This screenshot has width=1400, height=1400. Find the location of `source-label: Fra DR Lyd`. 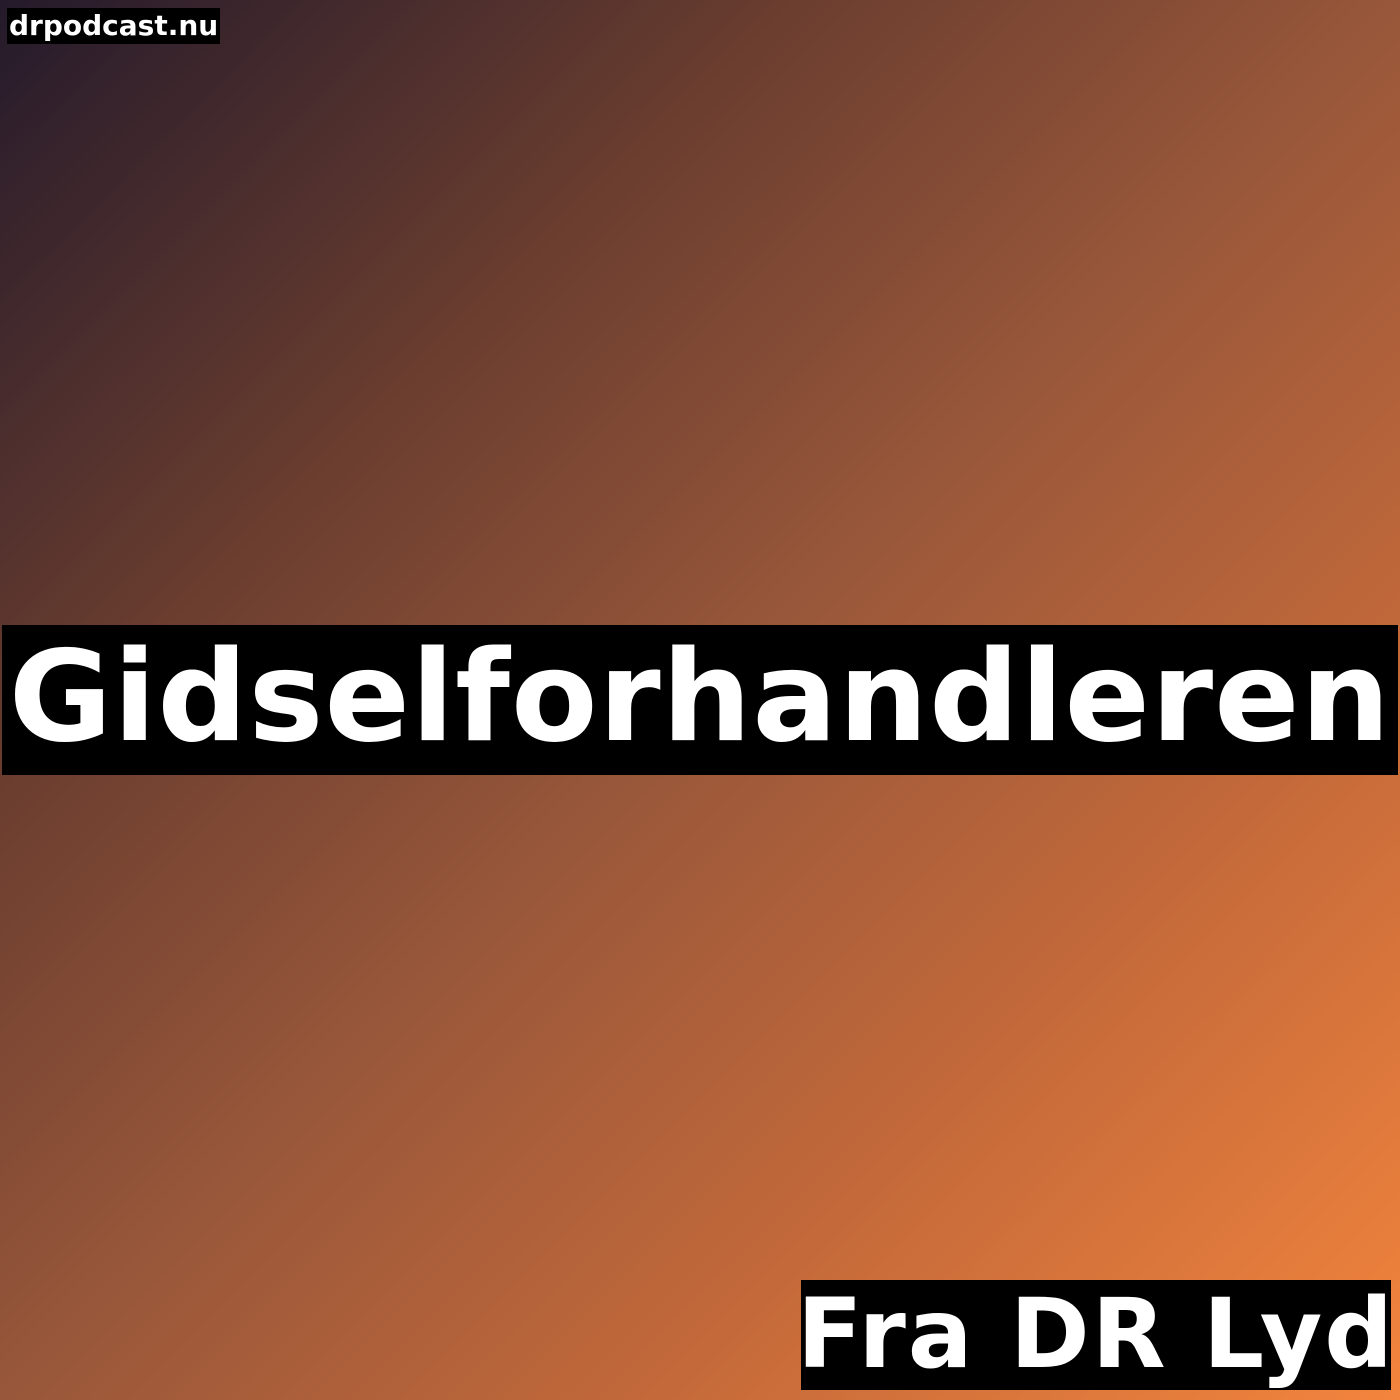

source-label: Fra DR Lyd is located at coordinates (1096, 1335).